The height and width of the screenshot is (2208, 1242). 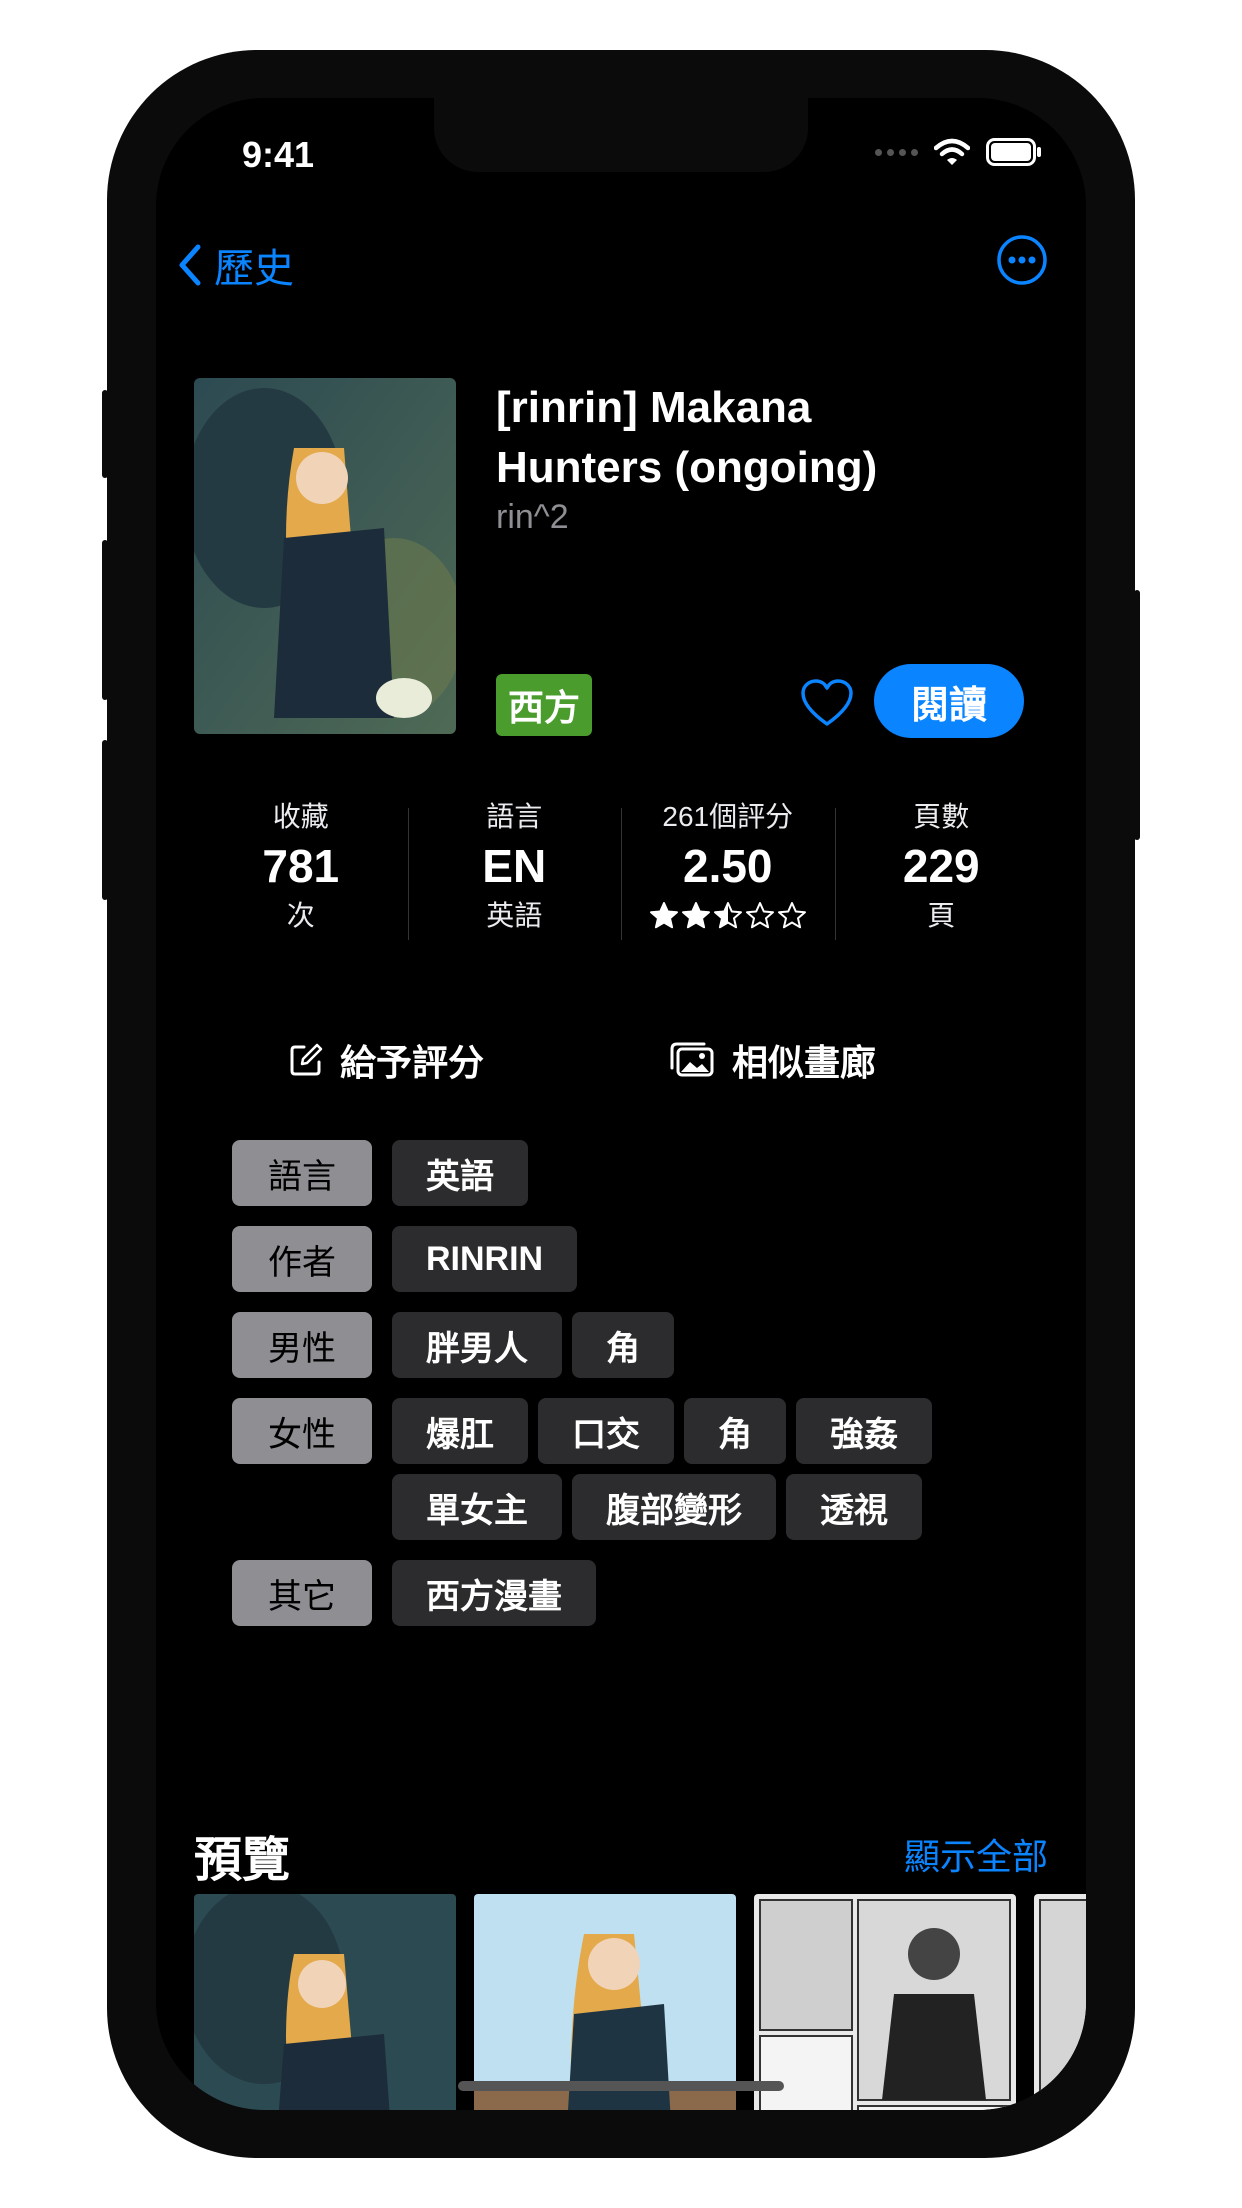 I want to click on rate-button: 給予評分, so click(x=386, y=1060).